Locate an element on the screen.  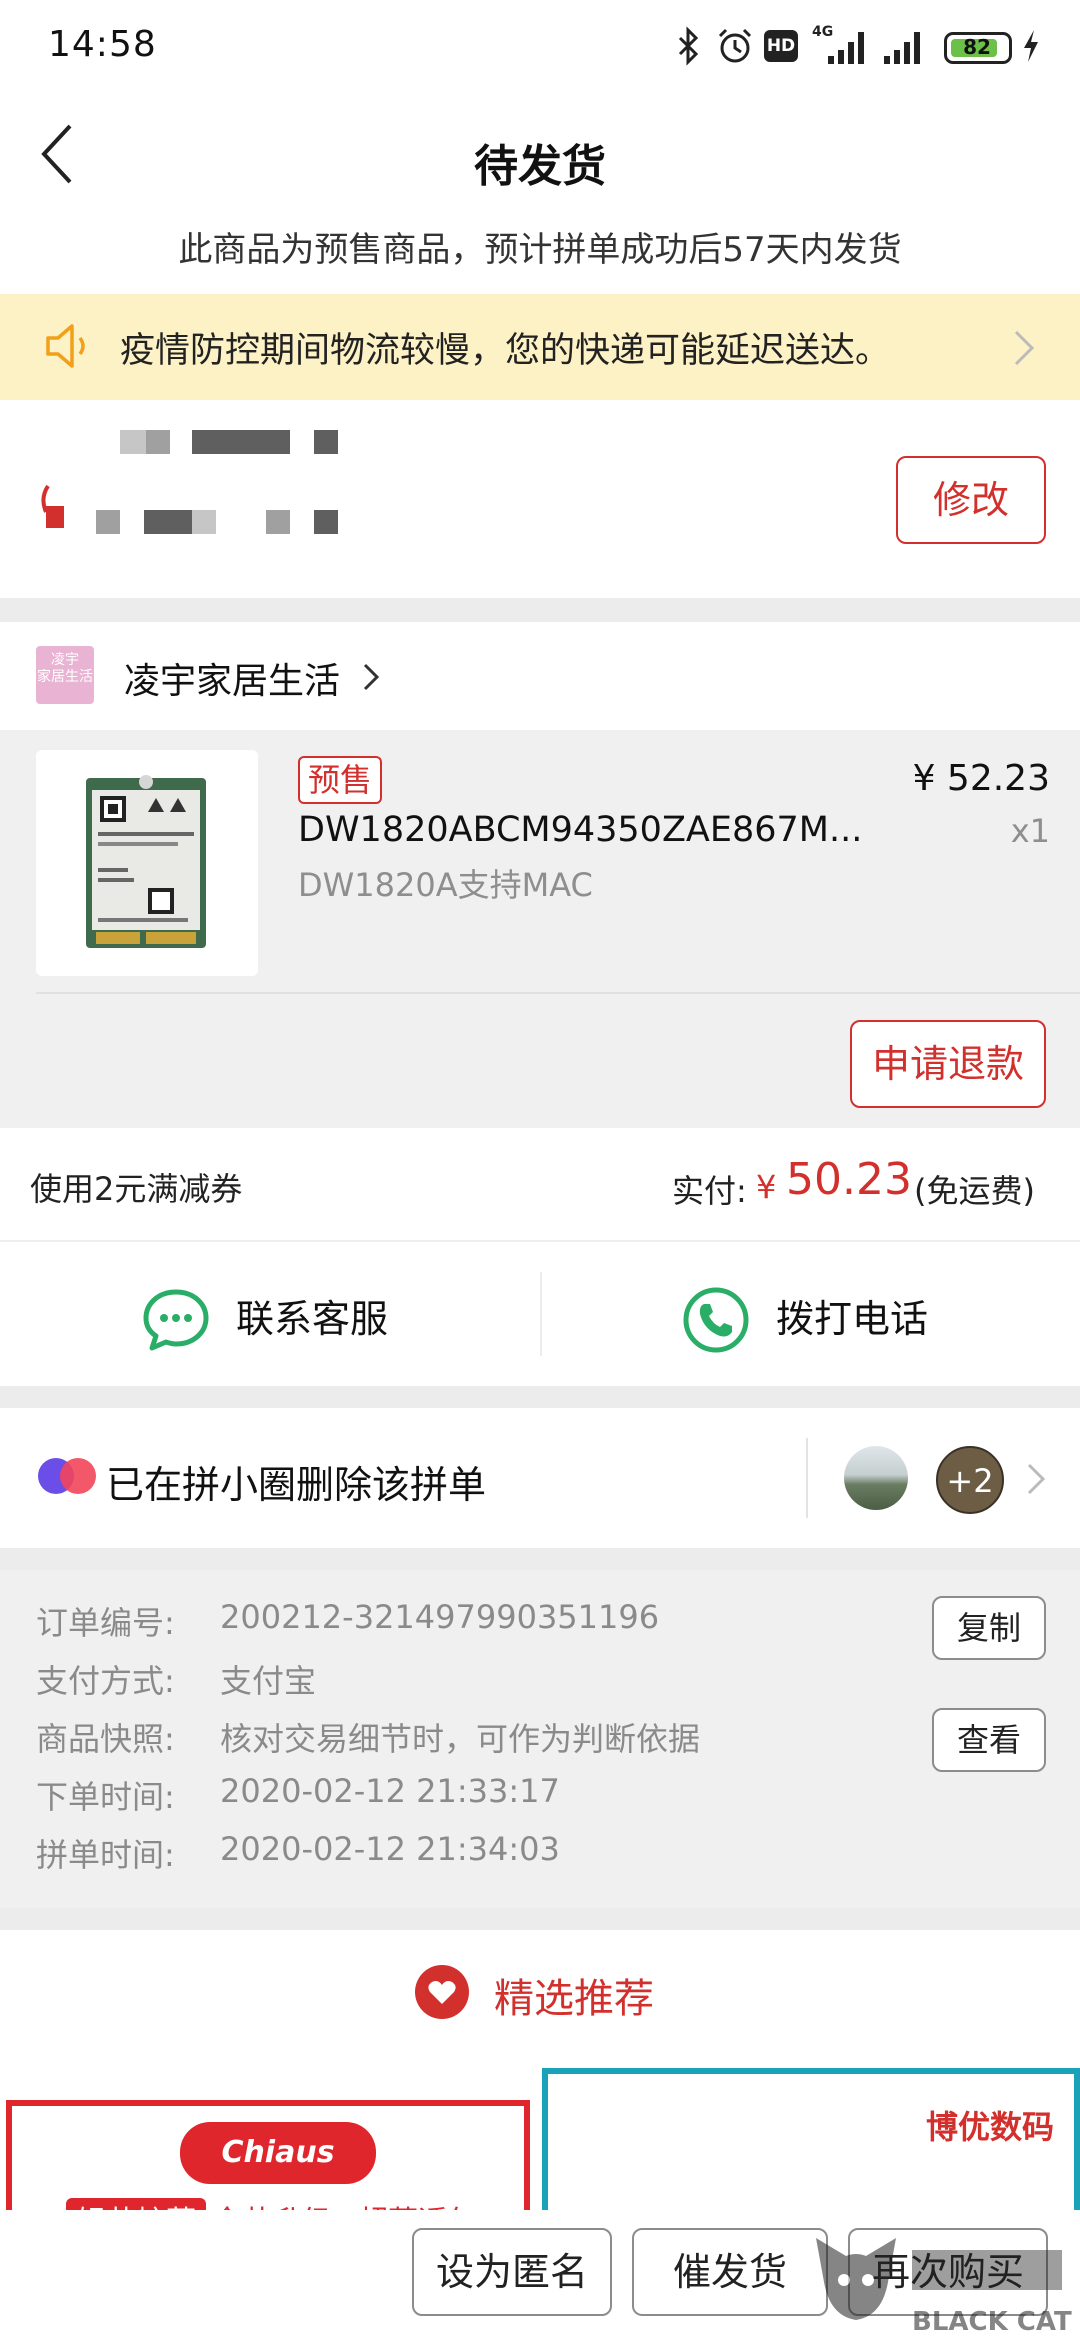
bottom-action-bar: 设为匿名 催发货 再次购买 BLACK CAT is located at coordinates (540, 2275).